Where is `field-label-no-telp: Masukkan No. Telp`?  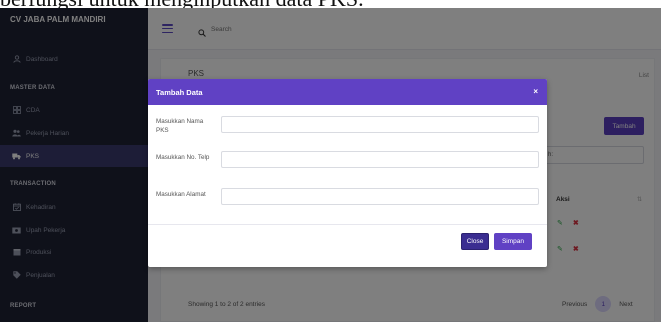
field-label-no-telp: Masukkan No. Telp is located at coordinates (183, 157).